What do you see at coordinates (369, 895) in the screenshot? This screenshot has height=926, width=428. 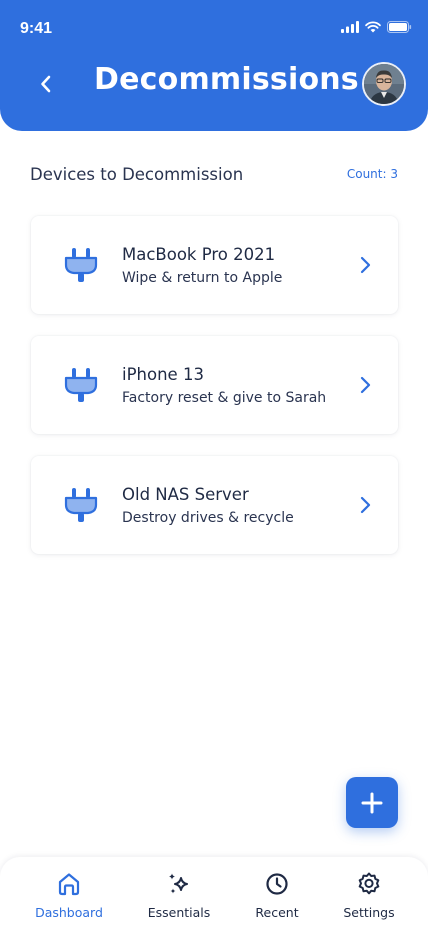 I see `nav-item-settings: Settings` at bounding box center [369, 895].